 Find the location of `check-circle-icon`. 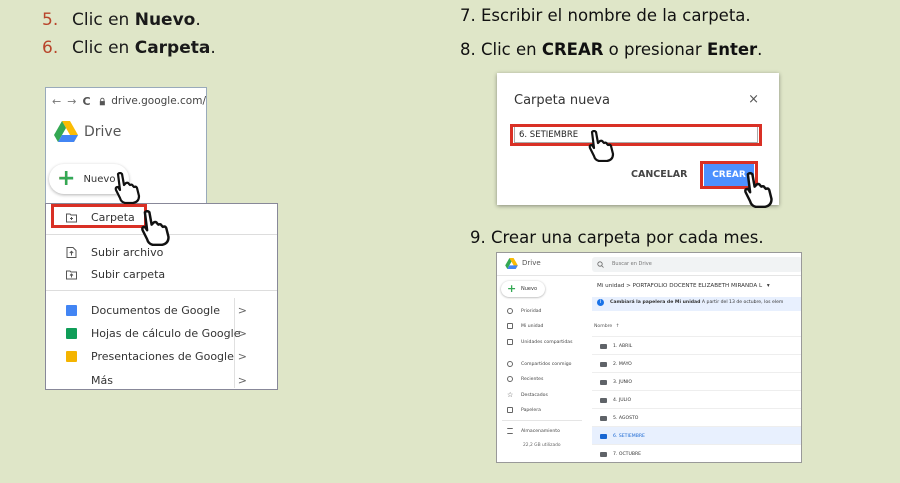

check-circle-icon is located at coordinates (510, 311).